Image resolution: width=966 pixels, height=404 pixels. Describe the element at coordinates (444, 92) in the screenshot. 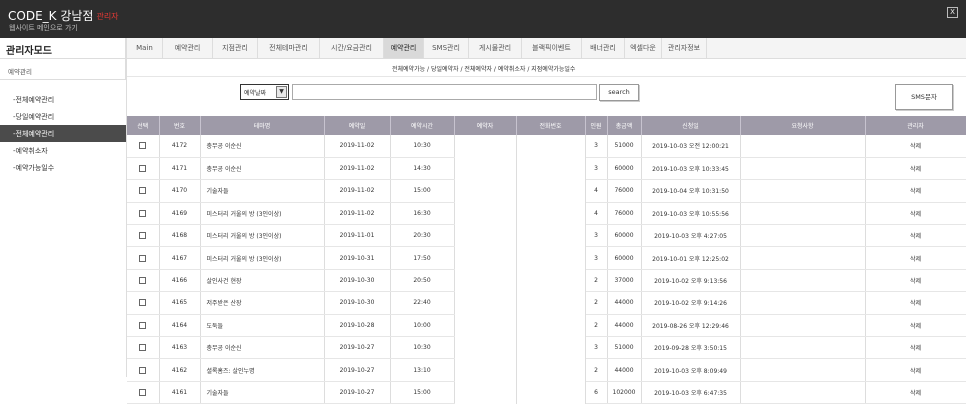

I see `search-input` at that location.